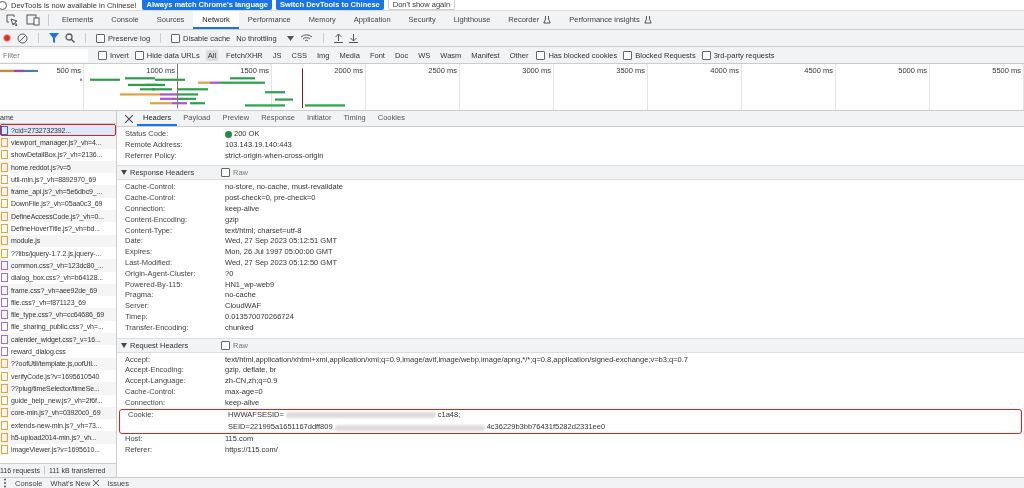 The height and width of the screenshot is (488, 1024). I want to click on search-icon, so click(70, 38).